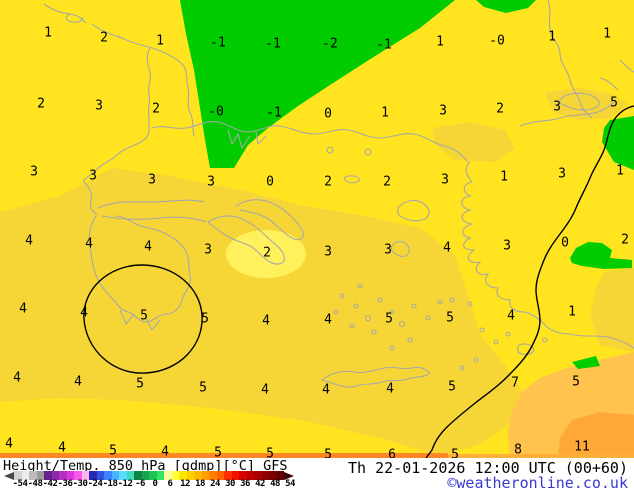 This screenshot has height=490, width=634. What do you see at coordinates (170, 484) in the screenshot?
I see `scale-tick: 6` at bounding box center [170, 484].